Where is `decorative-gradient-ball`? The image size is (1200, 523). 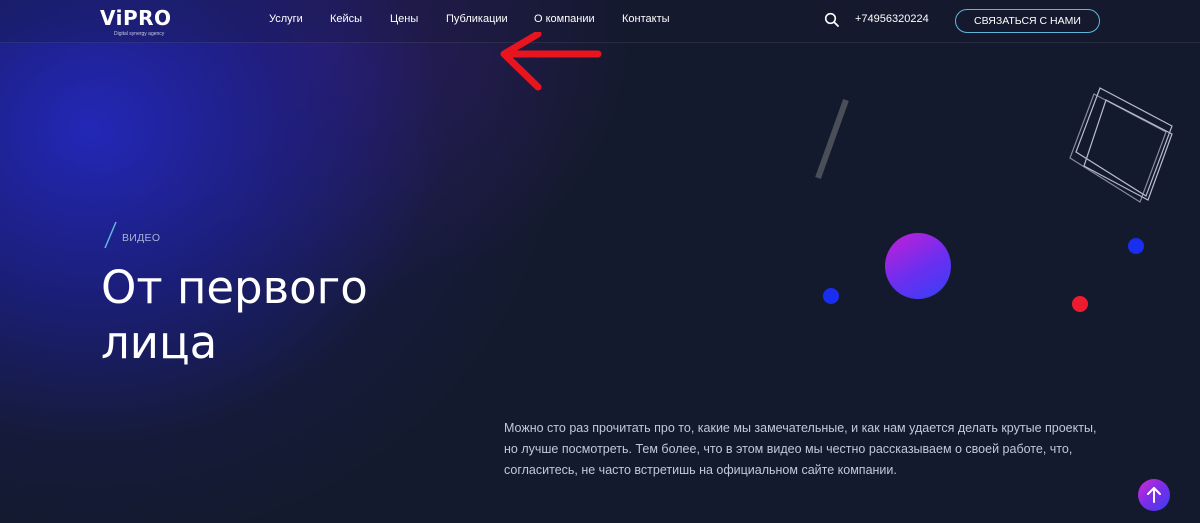 decorative-gradient-ball is located at coordinates (918, 266).